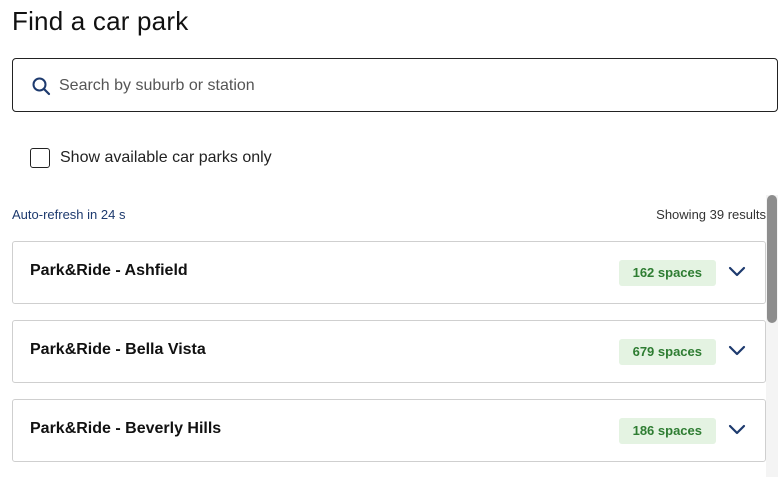 Image resolution: width=782 pixels, height=477 pixels. Describe the element at coordinates (711, 214) in the screenshot. I see `results-count: Showing 39 results` at that location.